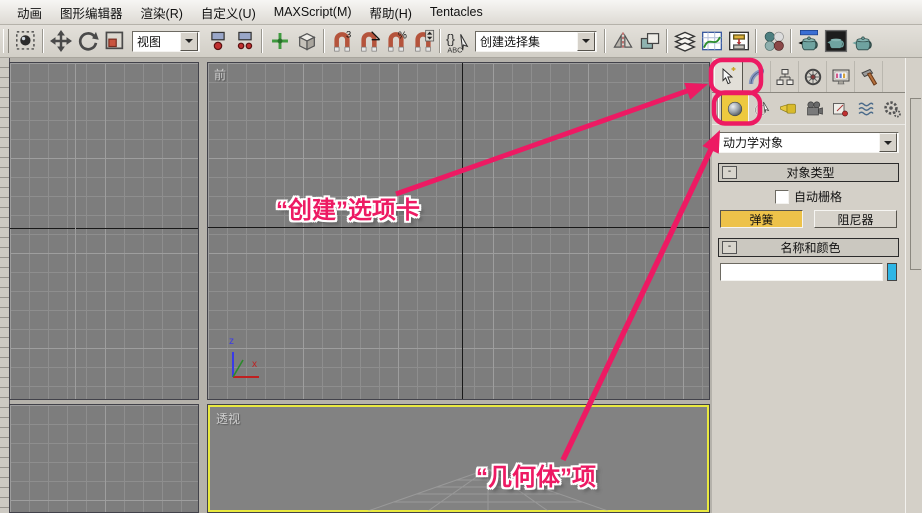 The image size is (922, 513). I want to click on object-type-buttons: 弹簧 阻尼器, so click(808, 219).